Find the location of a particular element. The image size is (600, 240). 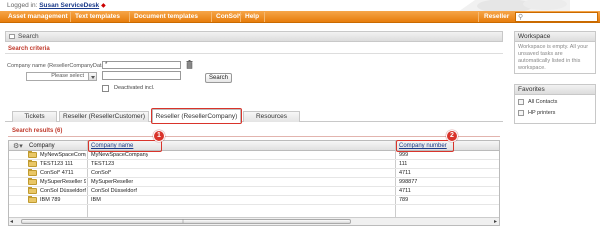

trash-icon is located at coordinates (189, 64).